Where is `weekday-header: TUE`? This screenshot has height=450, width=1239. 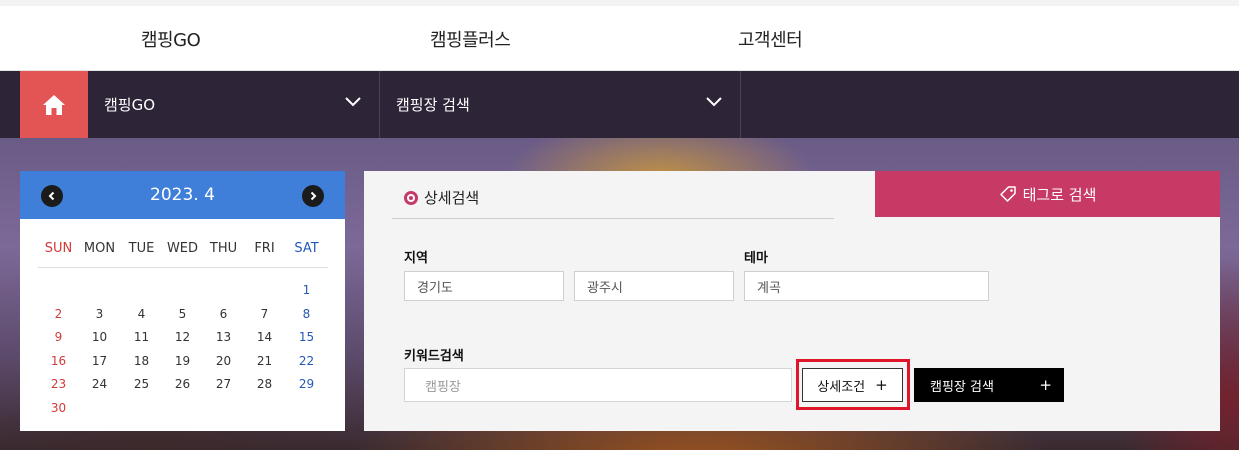
weekday-header: TUE is located at coordinates (141, 248).